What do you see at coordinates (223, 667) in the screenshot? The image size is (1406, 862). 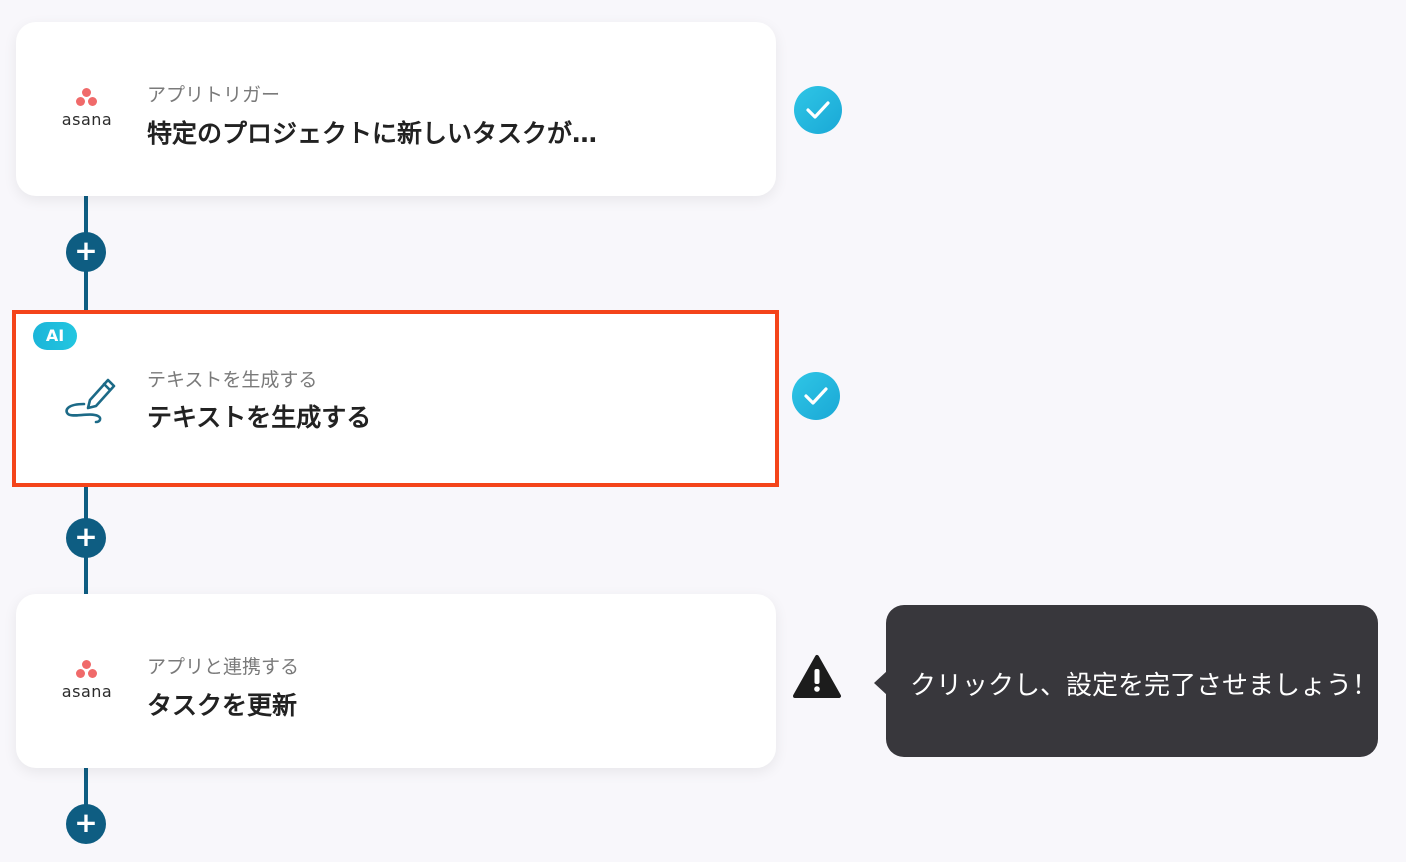 I see `step-subtitle: アプリと連携する` at bounding box center [223, 667].